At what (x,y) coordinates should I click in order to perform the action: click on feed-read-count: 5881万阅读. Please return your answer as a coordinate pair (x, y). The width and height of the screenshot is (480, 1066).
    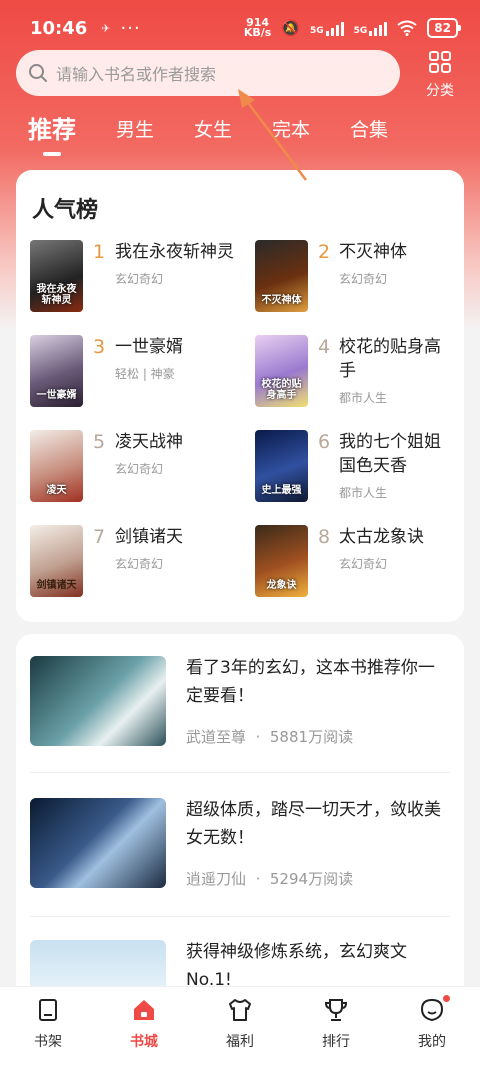
    Looking at the image, I should click on (311, 737).